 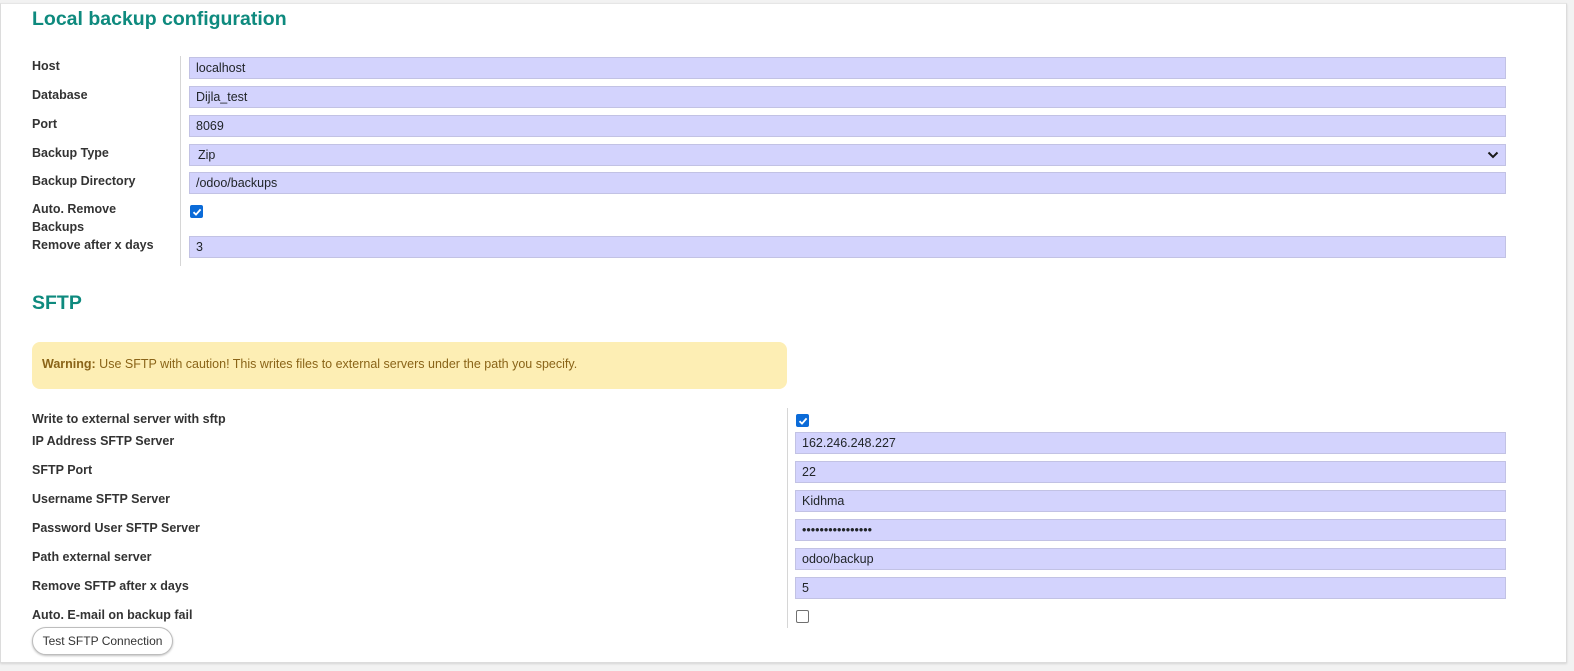 I want to click on sftp-write-checkbox, so click(x=802, y=420).